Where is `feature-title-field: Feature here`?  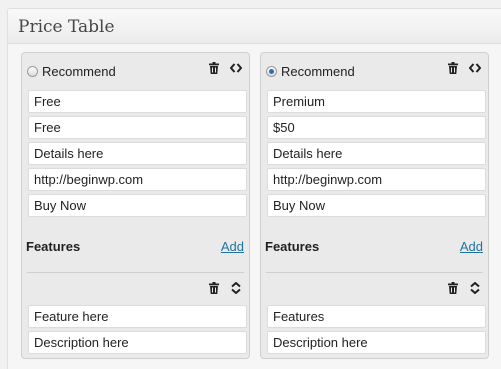 feature-title-field: Feature here is located at coordinates (137, 316).